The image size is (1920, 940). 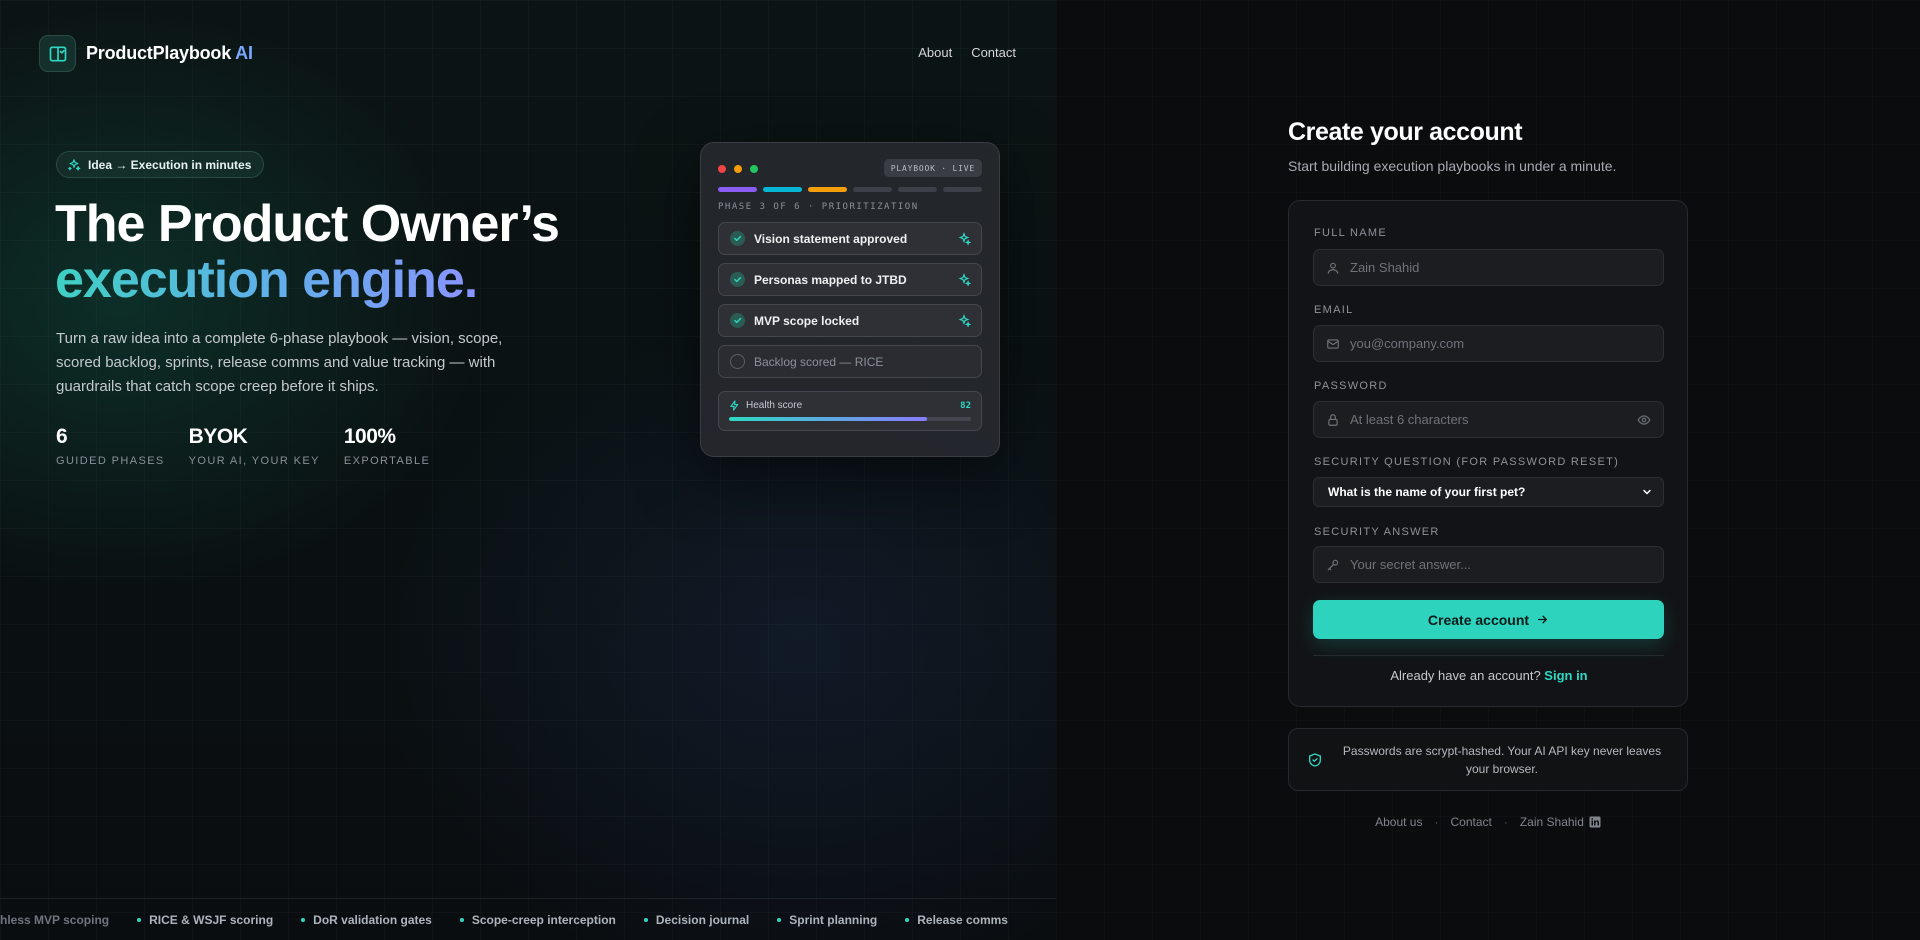 I want to click on security-question-value: What is the name of your first pet?, so click(x=1427, y=492).